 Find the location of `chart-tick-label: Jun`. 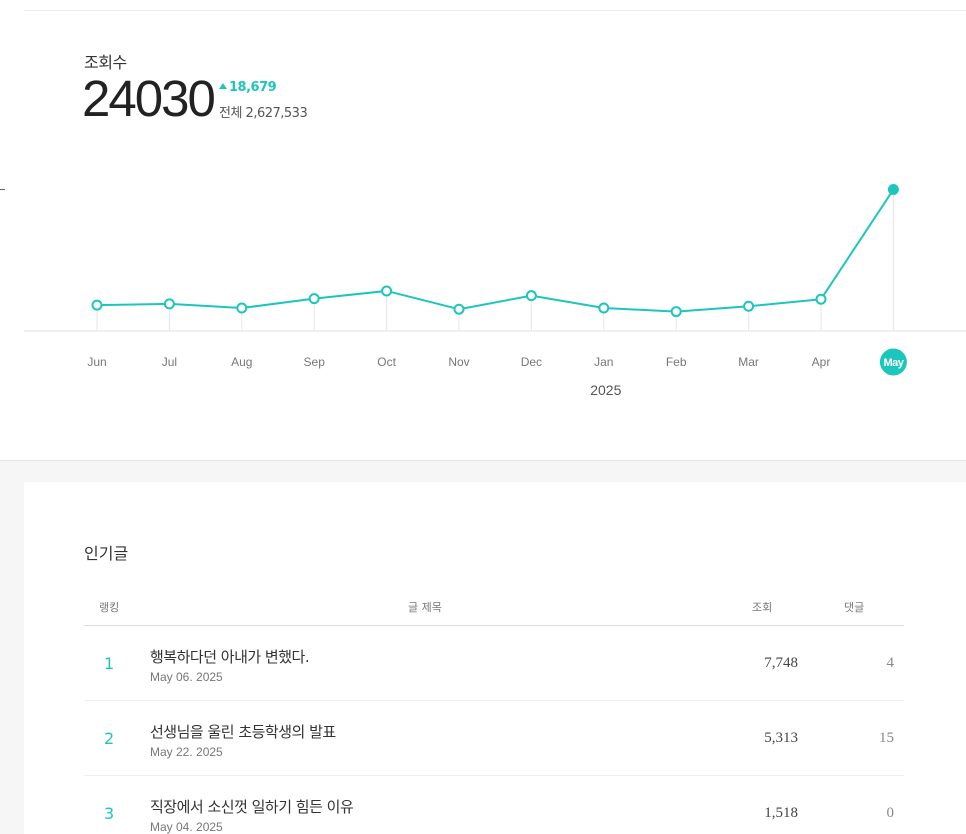

chart-tick-label: Jun is located at coordinates (96, 362).